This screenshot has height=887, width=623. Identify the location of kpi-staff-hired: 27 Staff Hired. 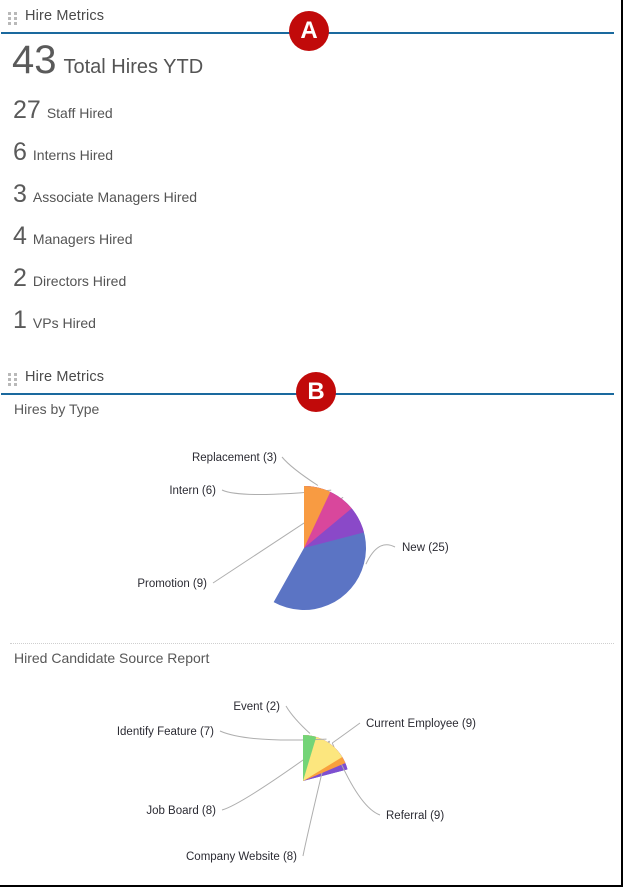
(300, 117).